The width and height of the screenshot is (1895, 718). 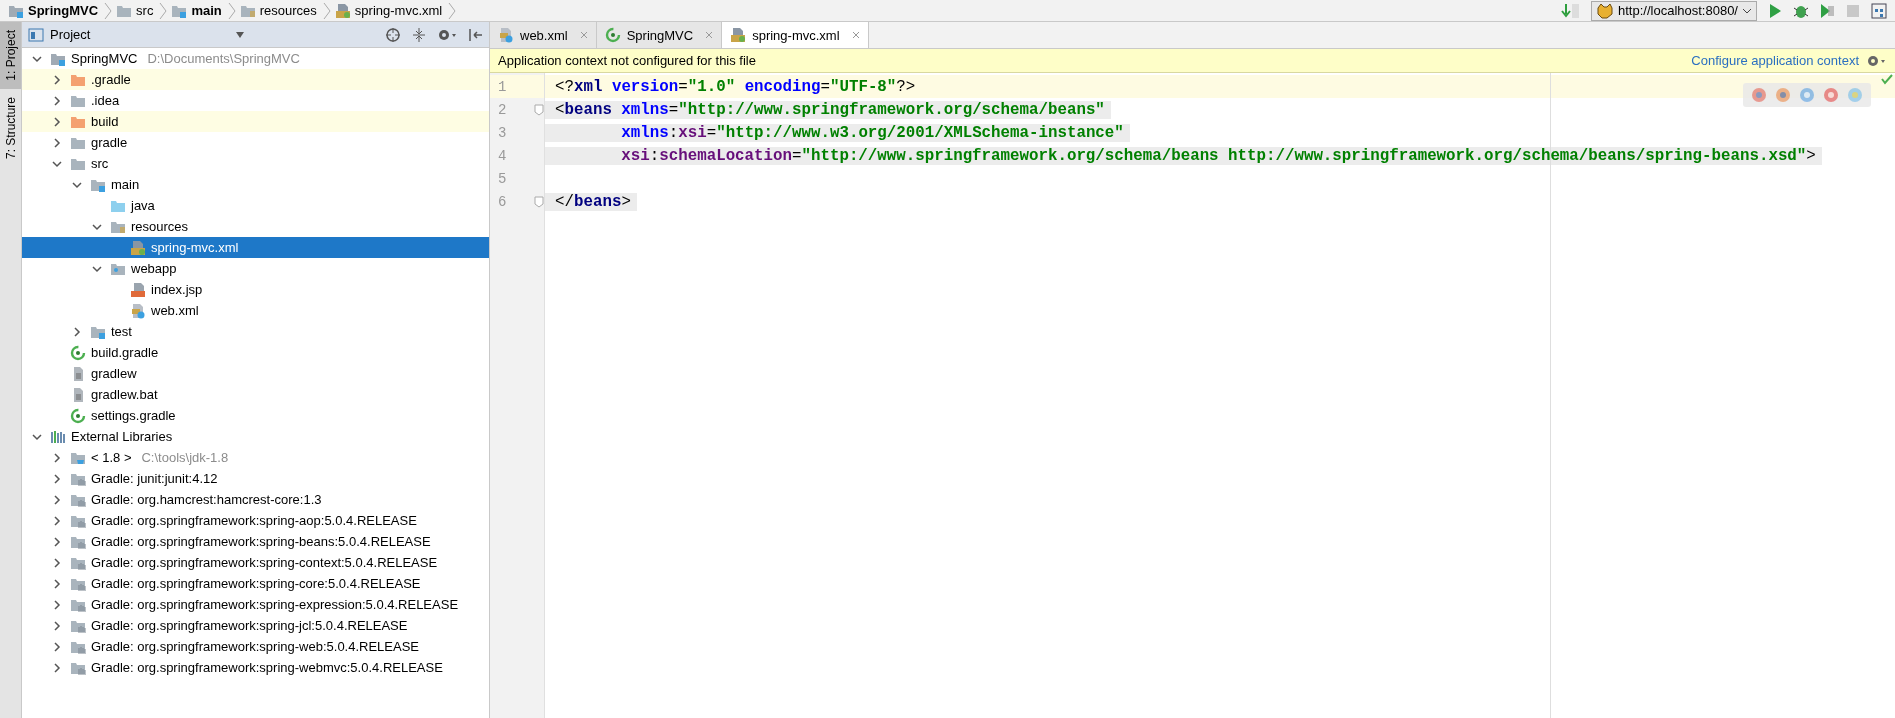 What do you see at coordinates (255, 373) in the screenshot?
I see `tree-item: gradlew` at bounding box center [255, 373].